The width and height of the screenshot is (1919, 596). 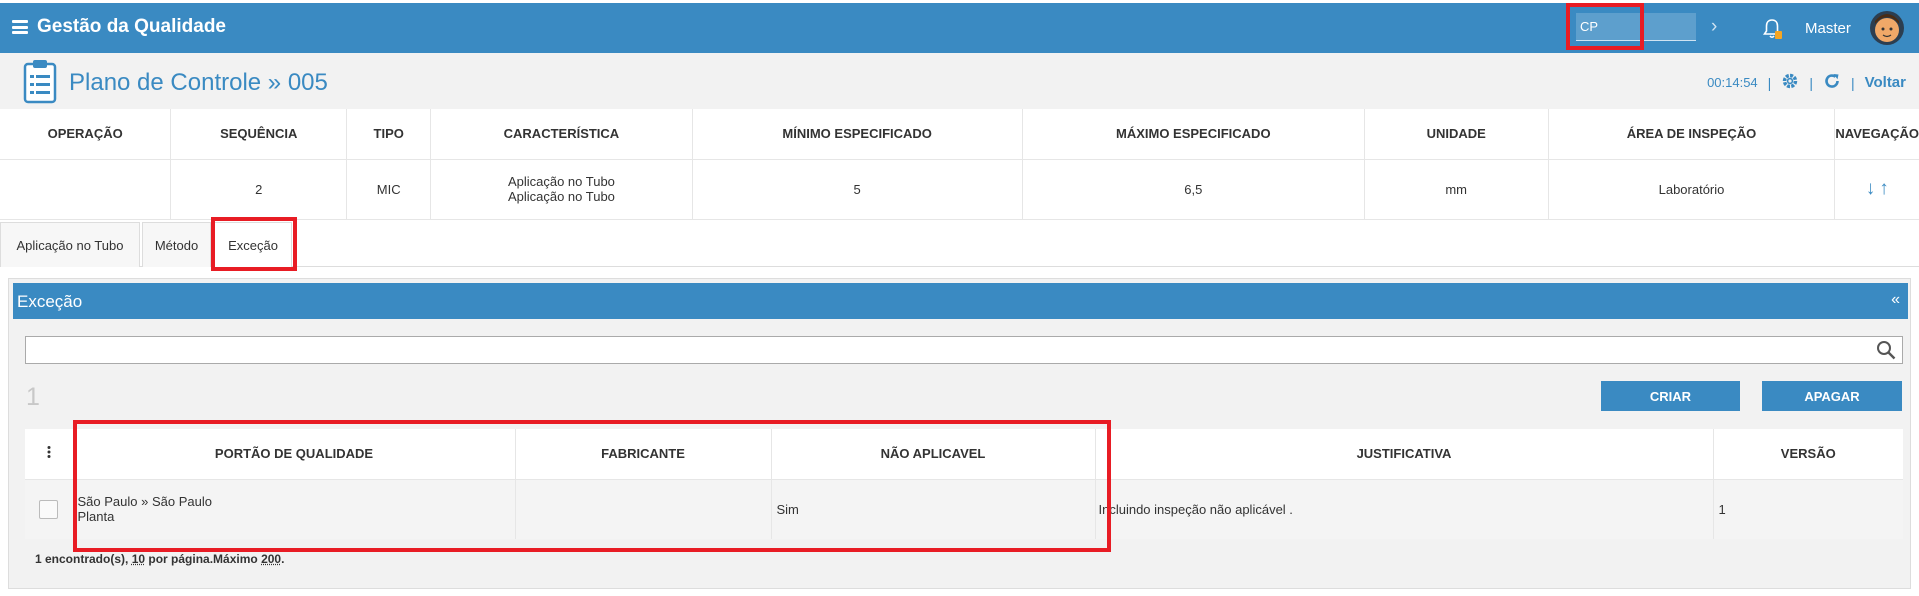 I want to click on col-sequencia: SEQUÊNCIA, so click(x=259, y=134).